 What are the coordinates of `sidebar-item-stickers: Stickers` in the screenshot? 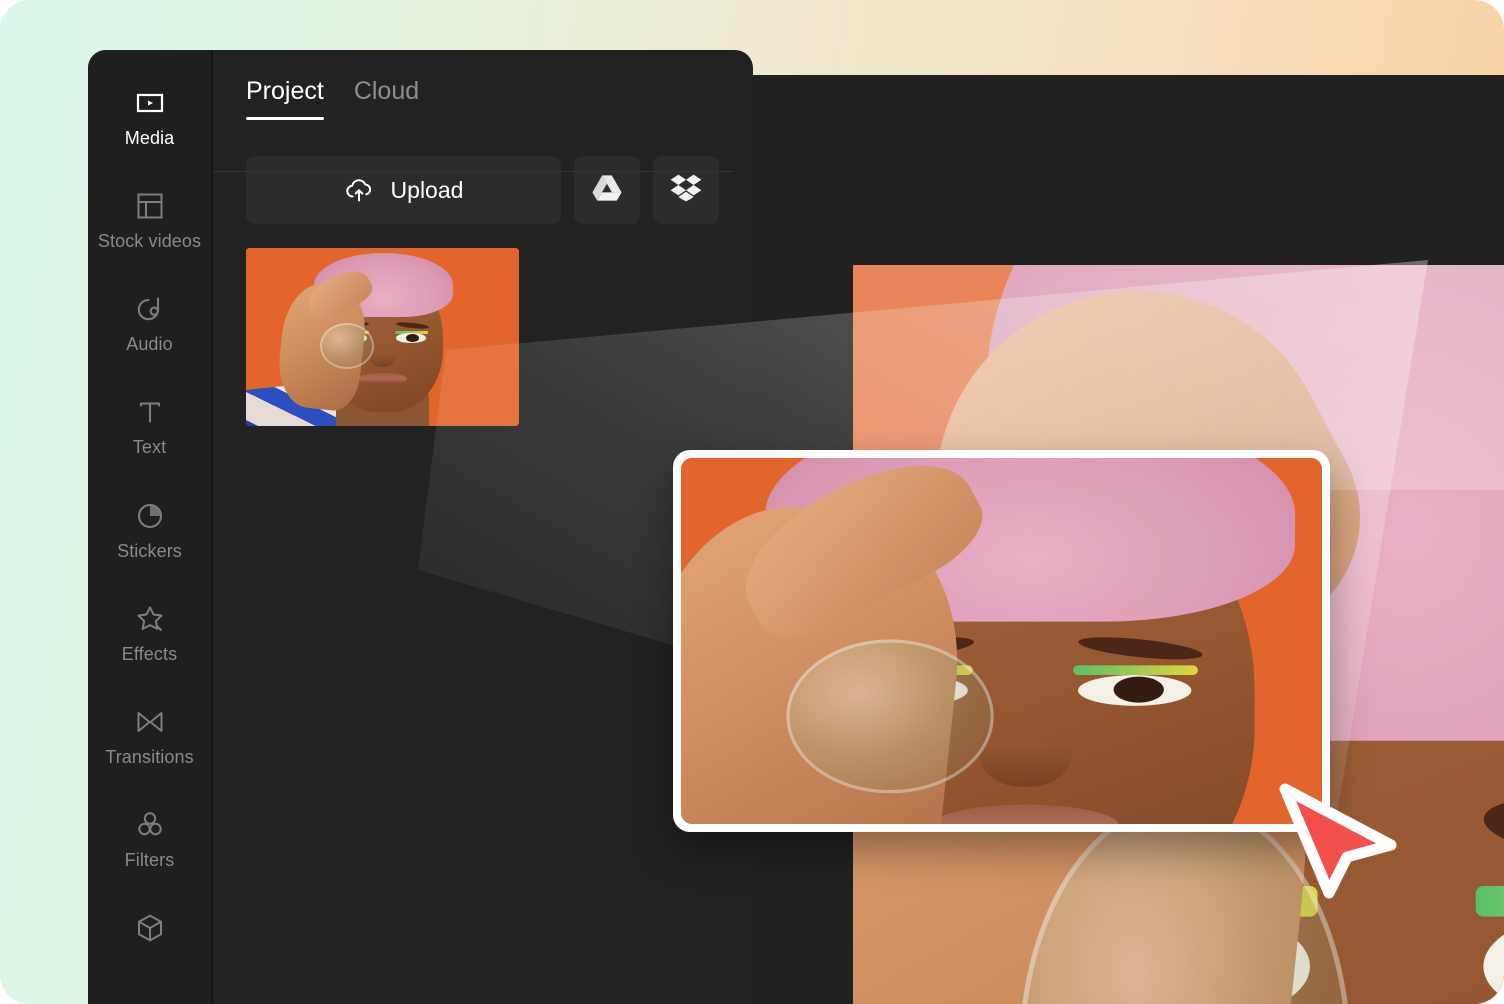 It's located at (149, 530).